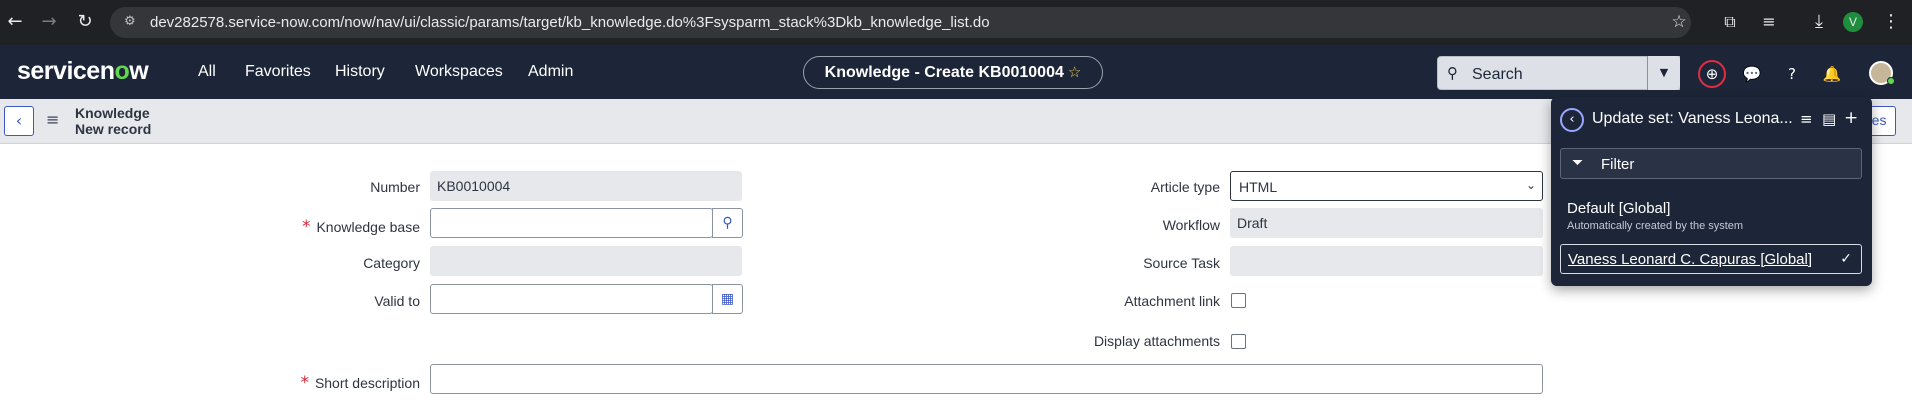 This screenshot has width=1912, height=403. What do you see at coordinates (1185, 187) in the screenshot?
I see `article-type-label: Article type` at bounding box center [1185, 187].